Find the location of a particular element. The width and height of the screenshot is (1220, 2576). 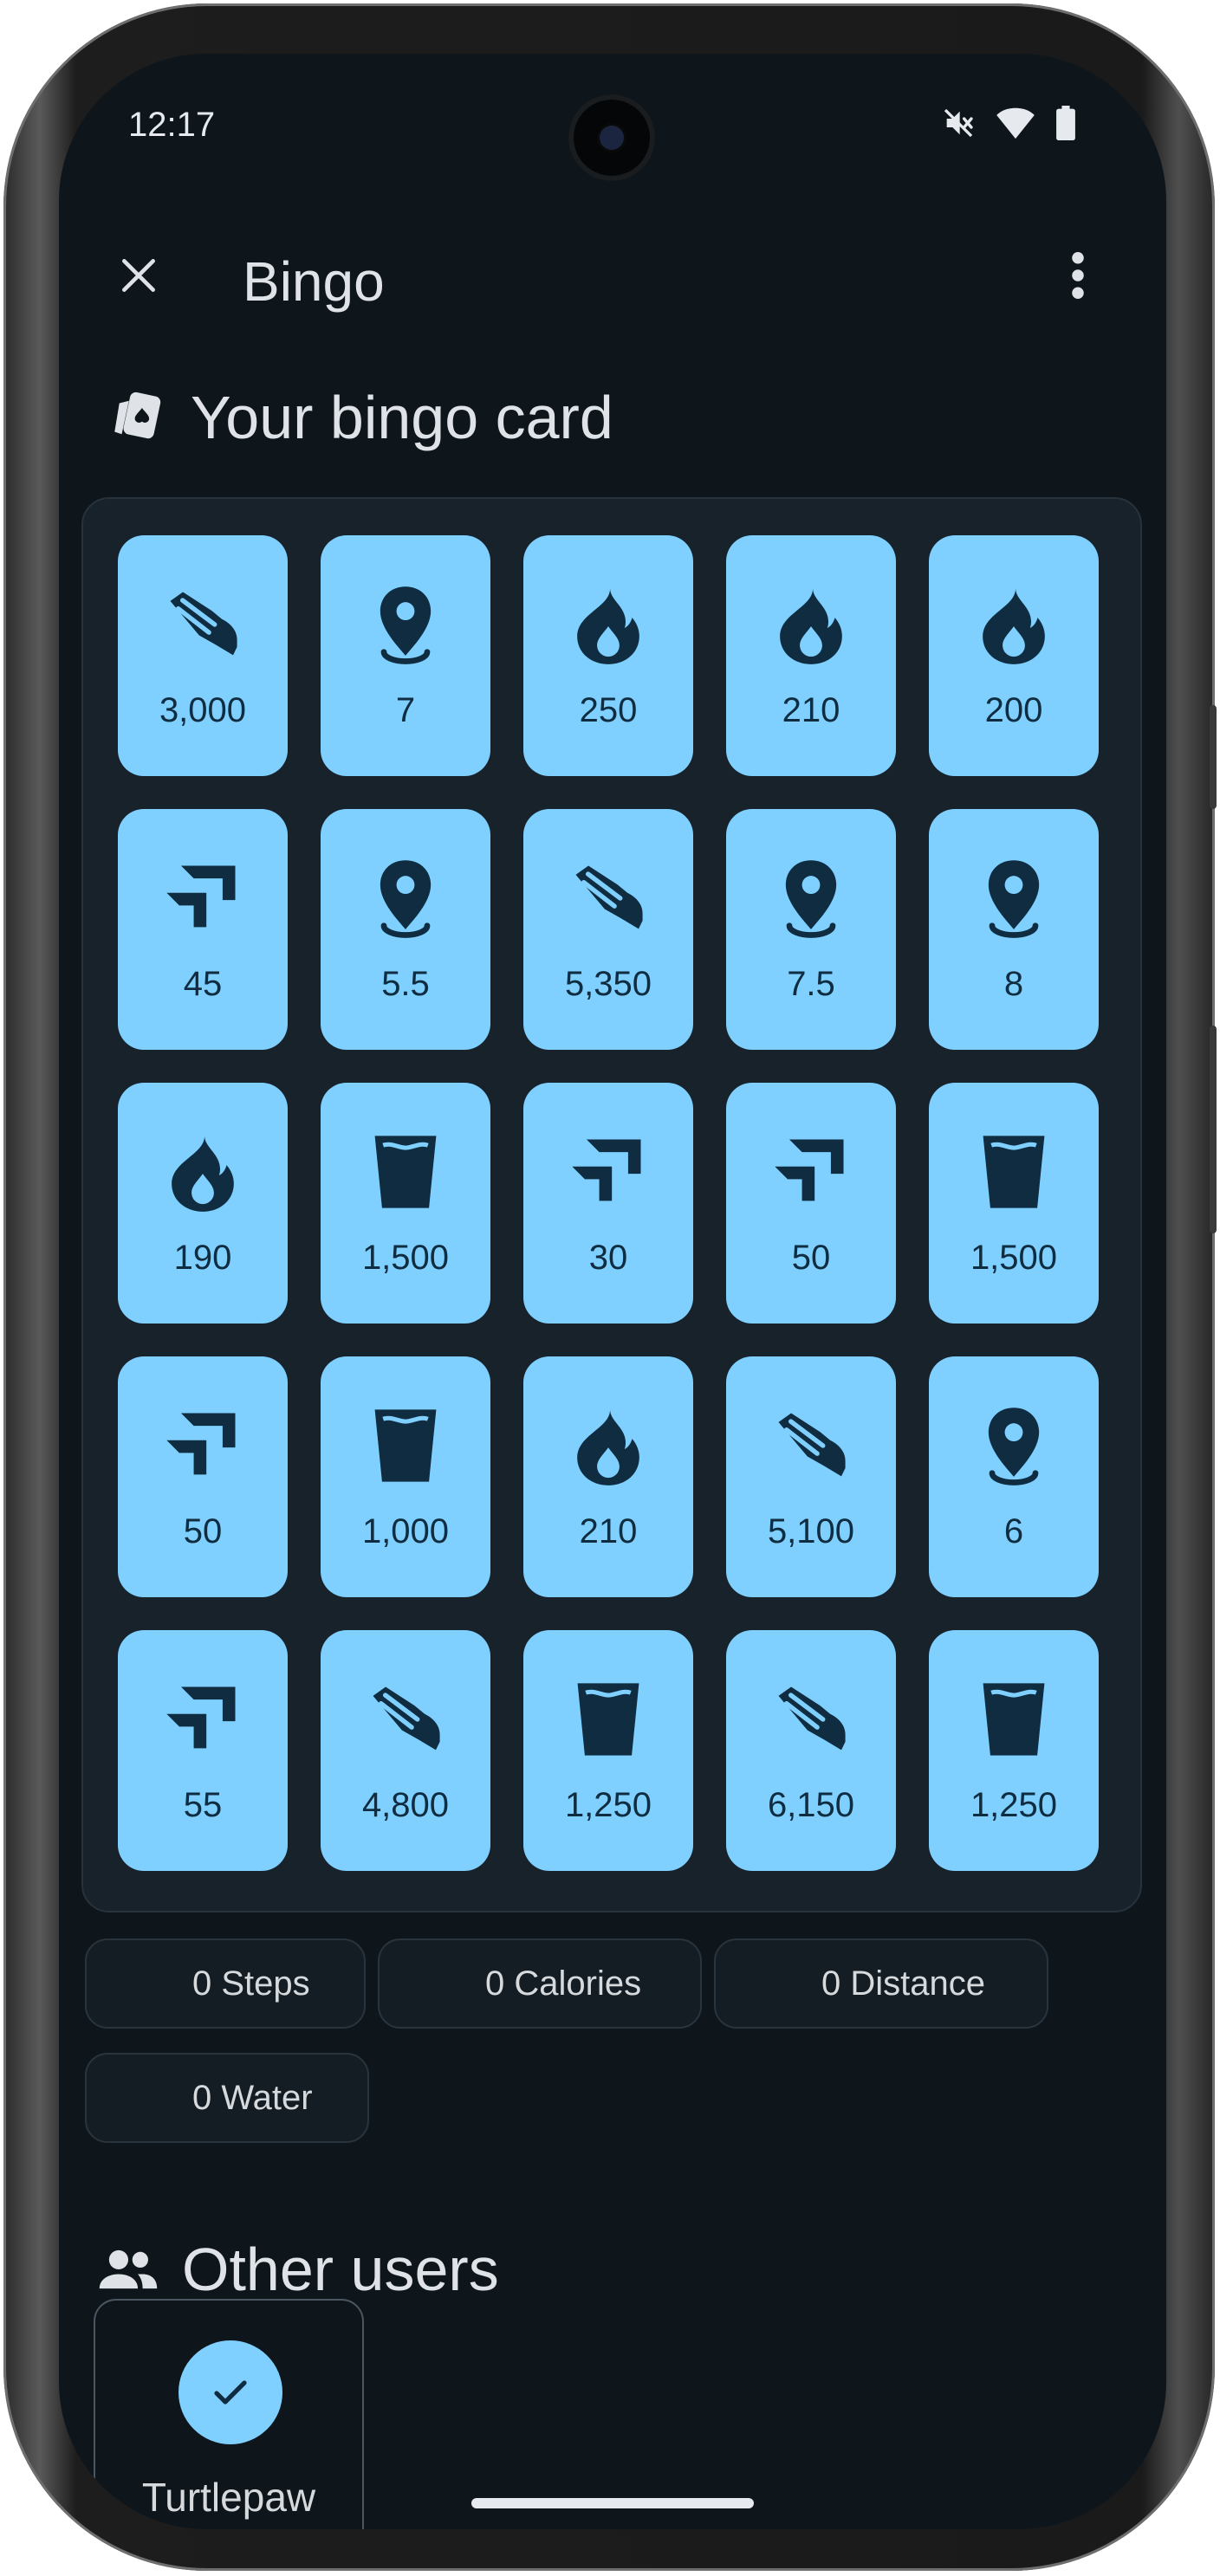

check-icon is located at coordinates (230, 2392).